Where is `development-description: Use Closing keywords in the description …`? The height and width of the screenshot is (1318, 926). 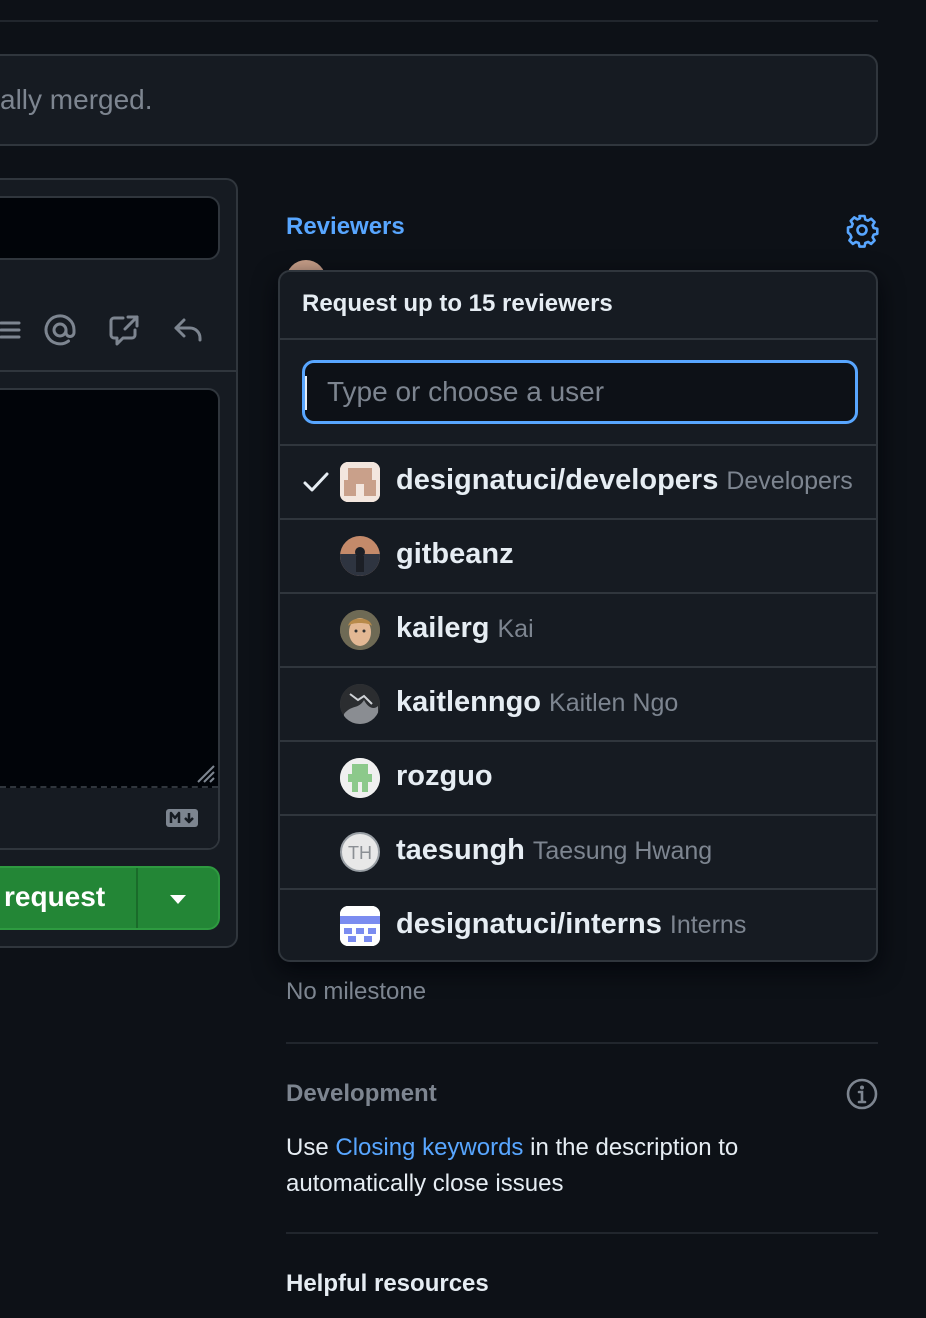 development-description: Use Closing keywords in the description … is located at coordinates (512, 1165).